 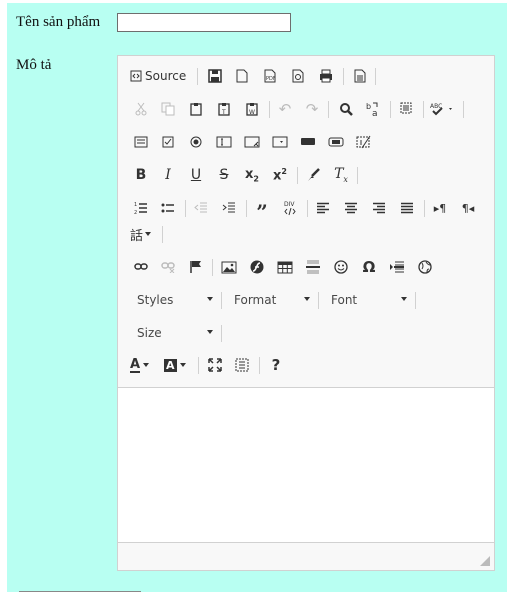 What do you see at coordinates (336, 142) in the screenshot?
I see `image-button-tool` at bounding box center [336, 142].